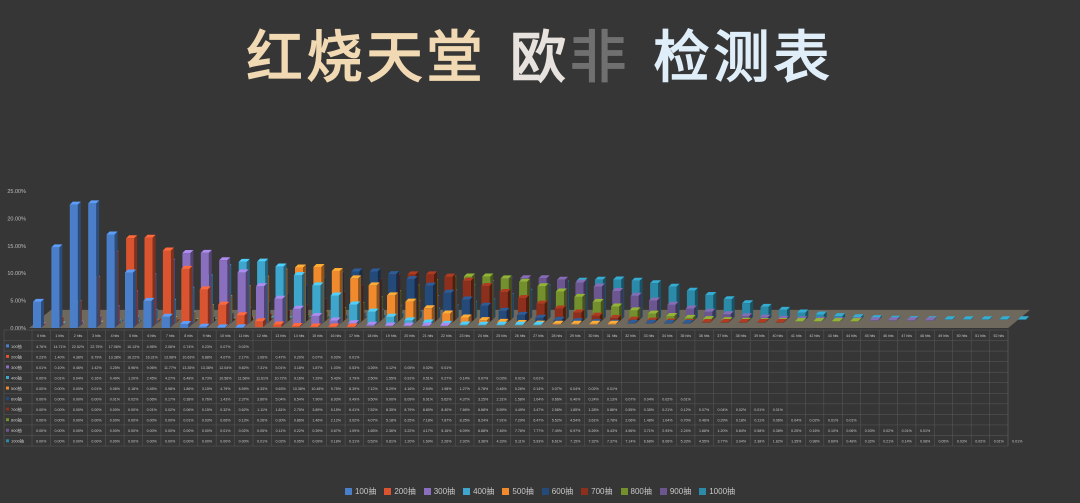  Describe the element at coordinates (373, 389) in the screenshot. I see `data-label: 7.12%` at that location.